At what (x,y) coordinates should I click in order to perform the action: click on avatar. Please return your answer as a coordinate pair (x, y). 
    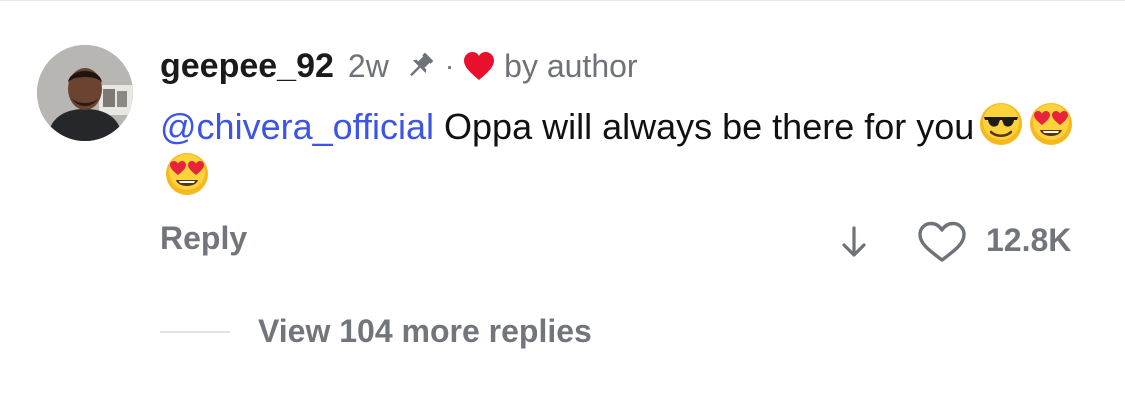
    Looking at the image, I should click on (85, 93).